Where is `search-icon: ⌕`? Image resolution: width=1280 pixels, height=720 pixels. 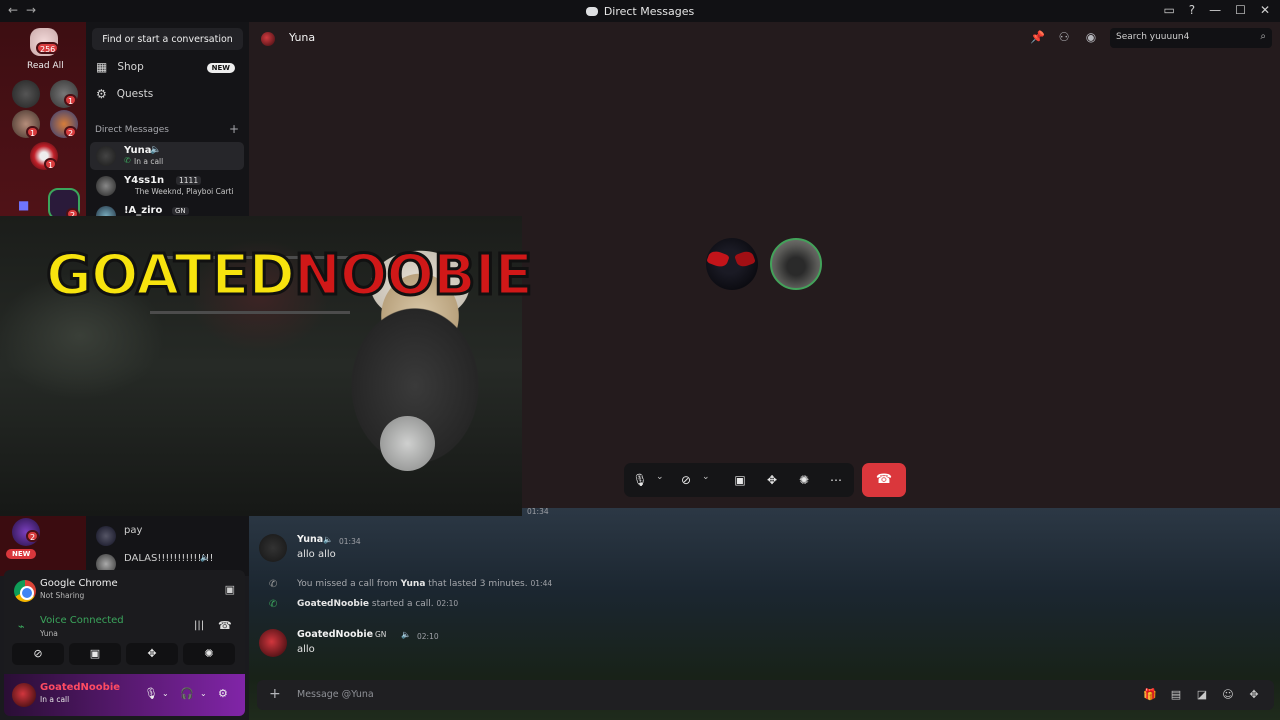
search-icon: ⌕ is located at coordinates (1263, 36).